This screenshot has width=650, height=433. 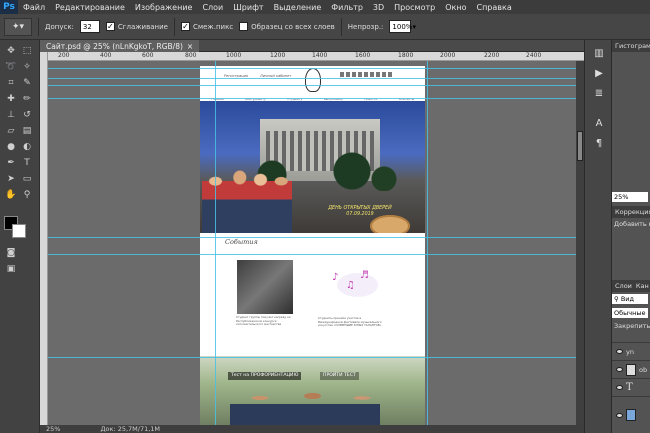 What do you see at coordinates (190, 46) in the screenshot?
I see `close-icon: ×` at bounding box center [190, 46].